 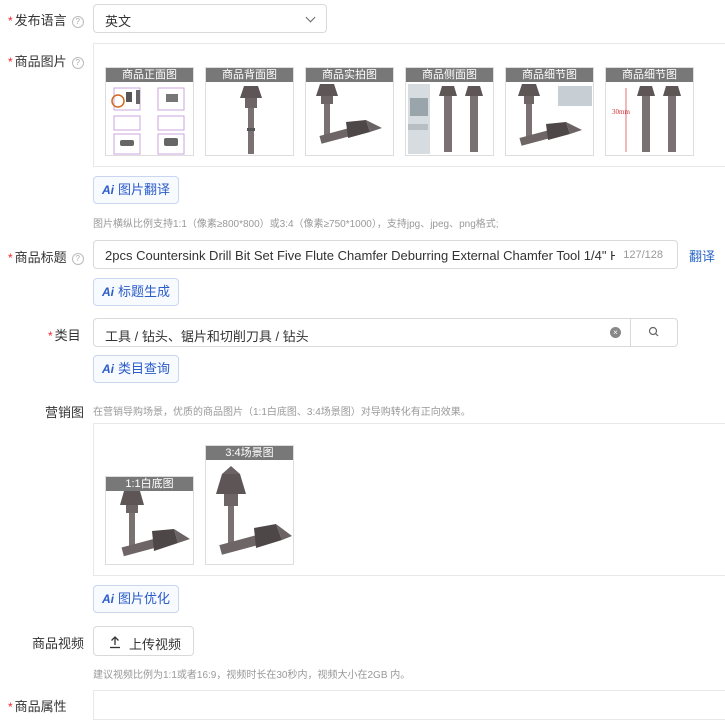 What do you see at coordinates (46, 256) in the screenshot?
I see `title-label: * 商品标题?` at bounding box center [46, 256].